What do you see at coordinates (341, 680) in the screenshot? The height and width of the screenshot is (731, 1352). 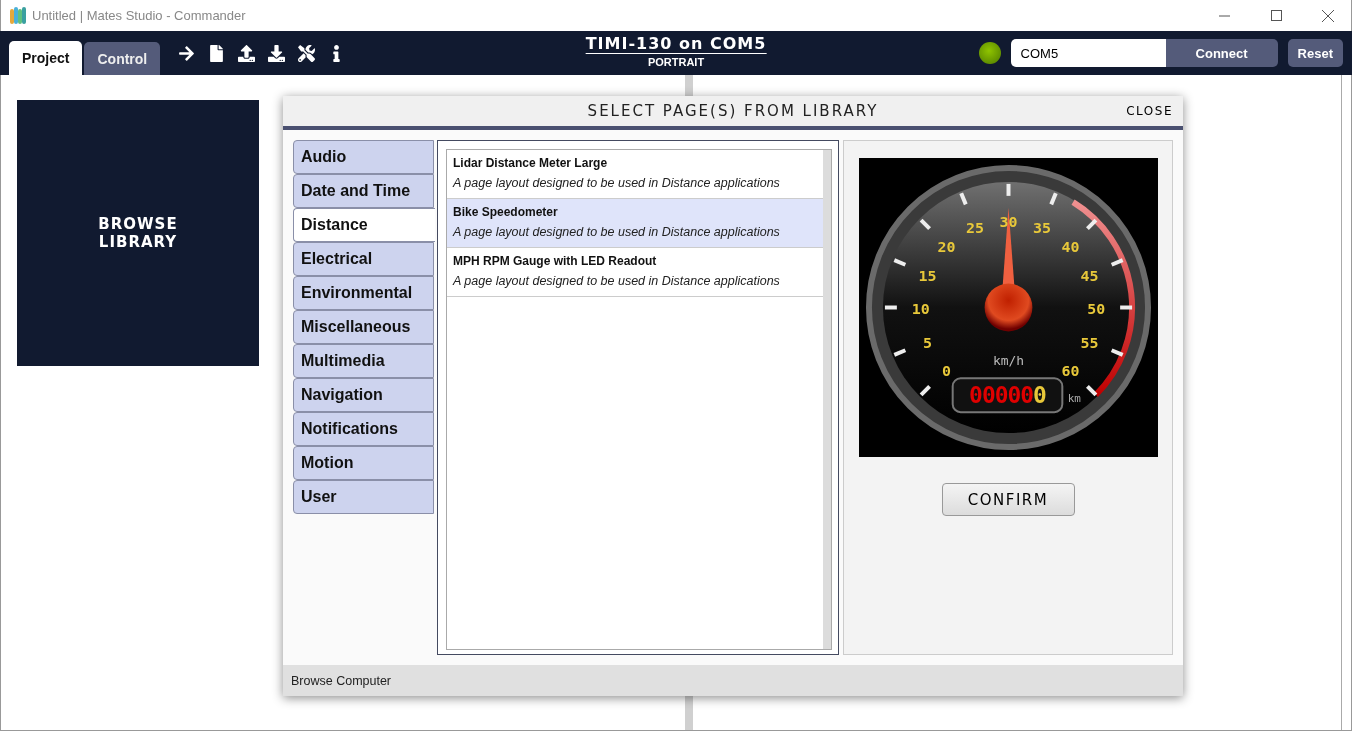 I see `browse-computer-link: Browse Computer` at bounding box center [341, 680].